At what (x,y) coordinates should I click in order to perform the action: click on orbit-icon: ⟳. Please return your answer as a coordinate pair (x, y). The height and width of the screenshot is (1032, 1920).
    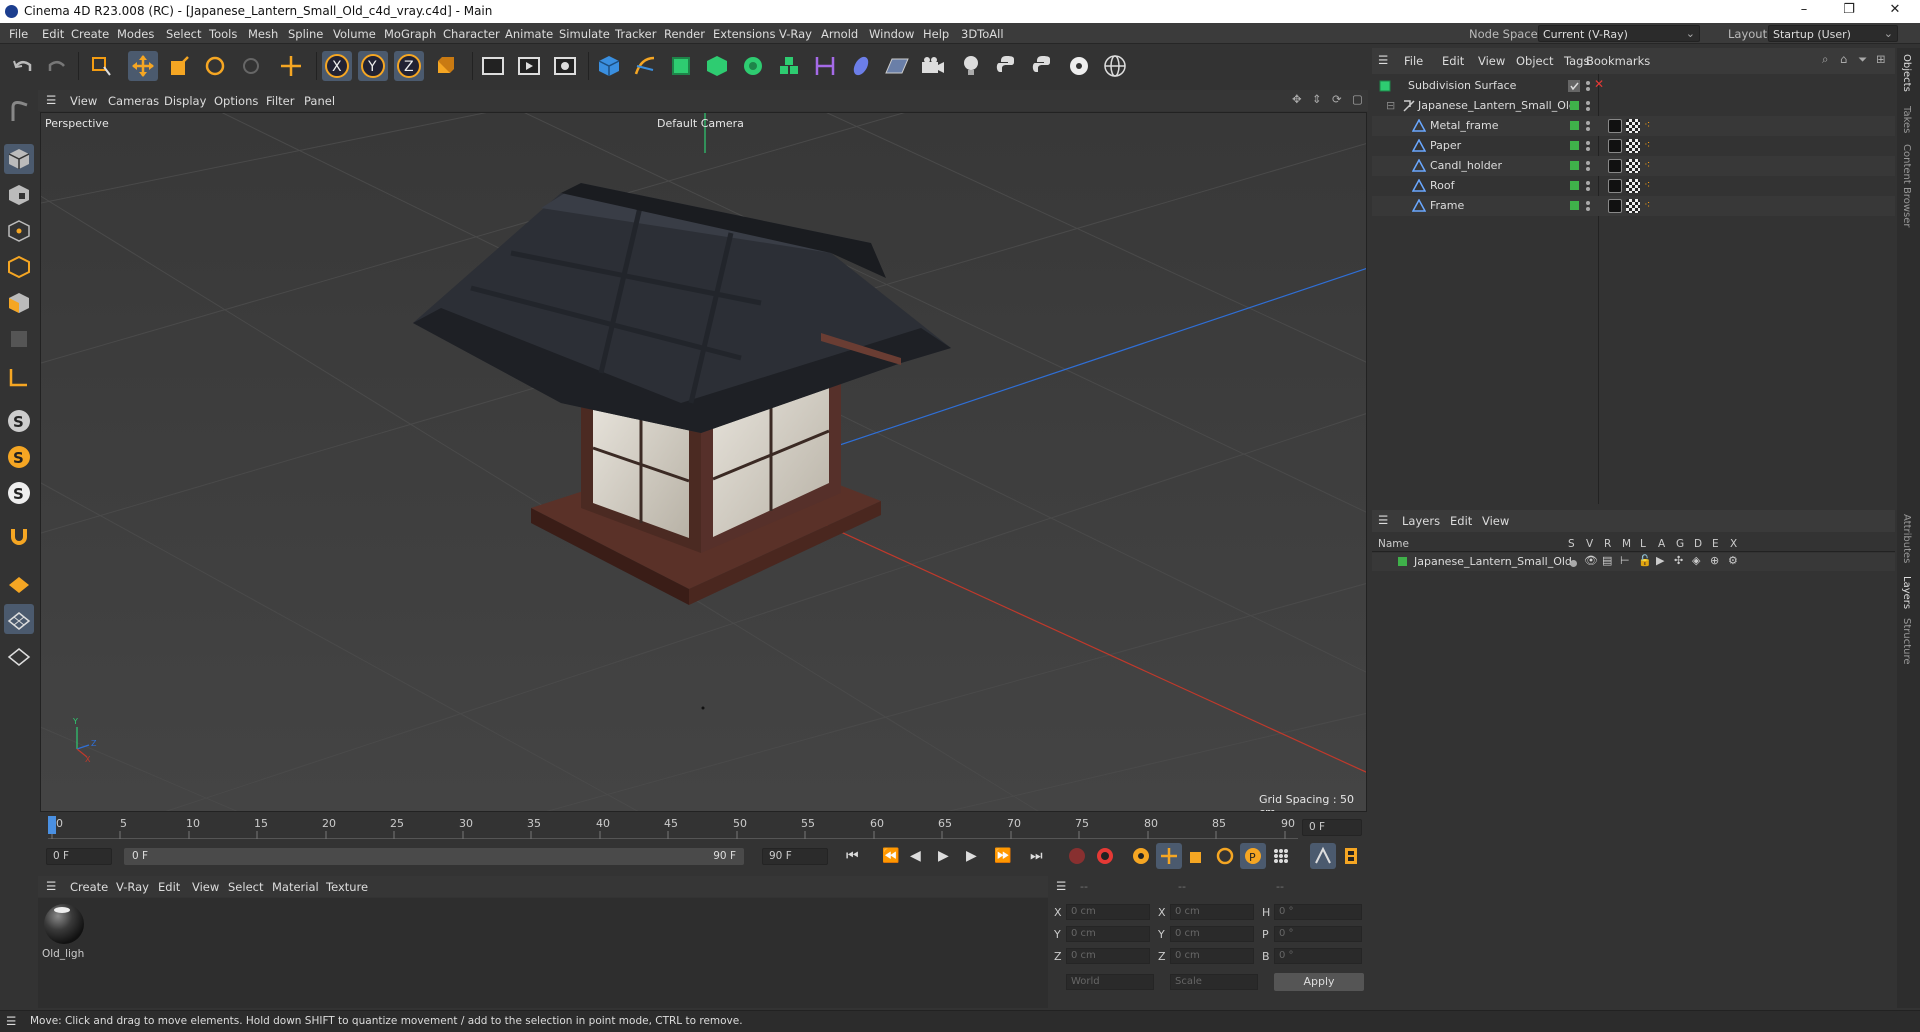
    Looking at the image, I should click on (1337, 99).